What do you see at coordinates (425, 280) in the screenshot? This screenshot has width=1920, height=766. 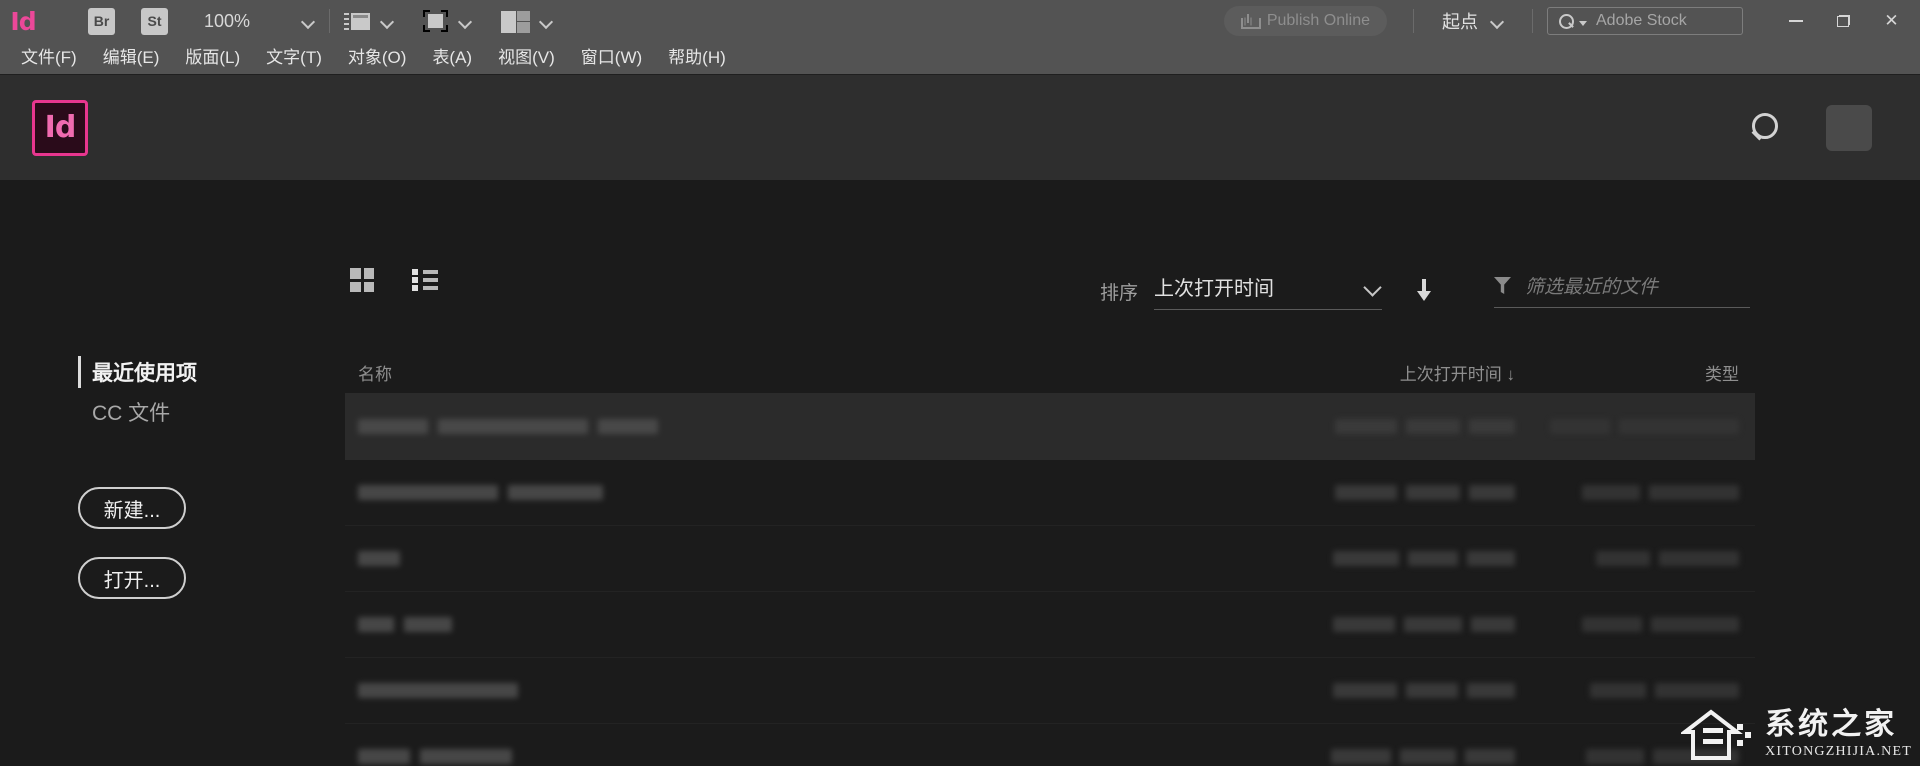 I see `list-view-icon` at bounding box center [425, 280].